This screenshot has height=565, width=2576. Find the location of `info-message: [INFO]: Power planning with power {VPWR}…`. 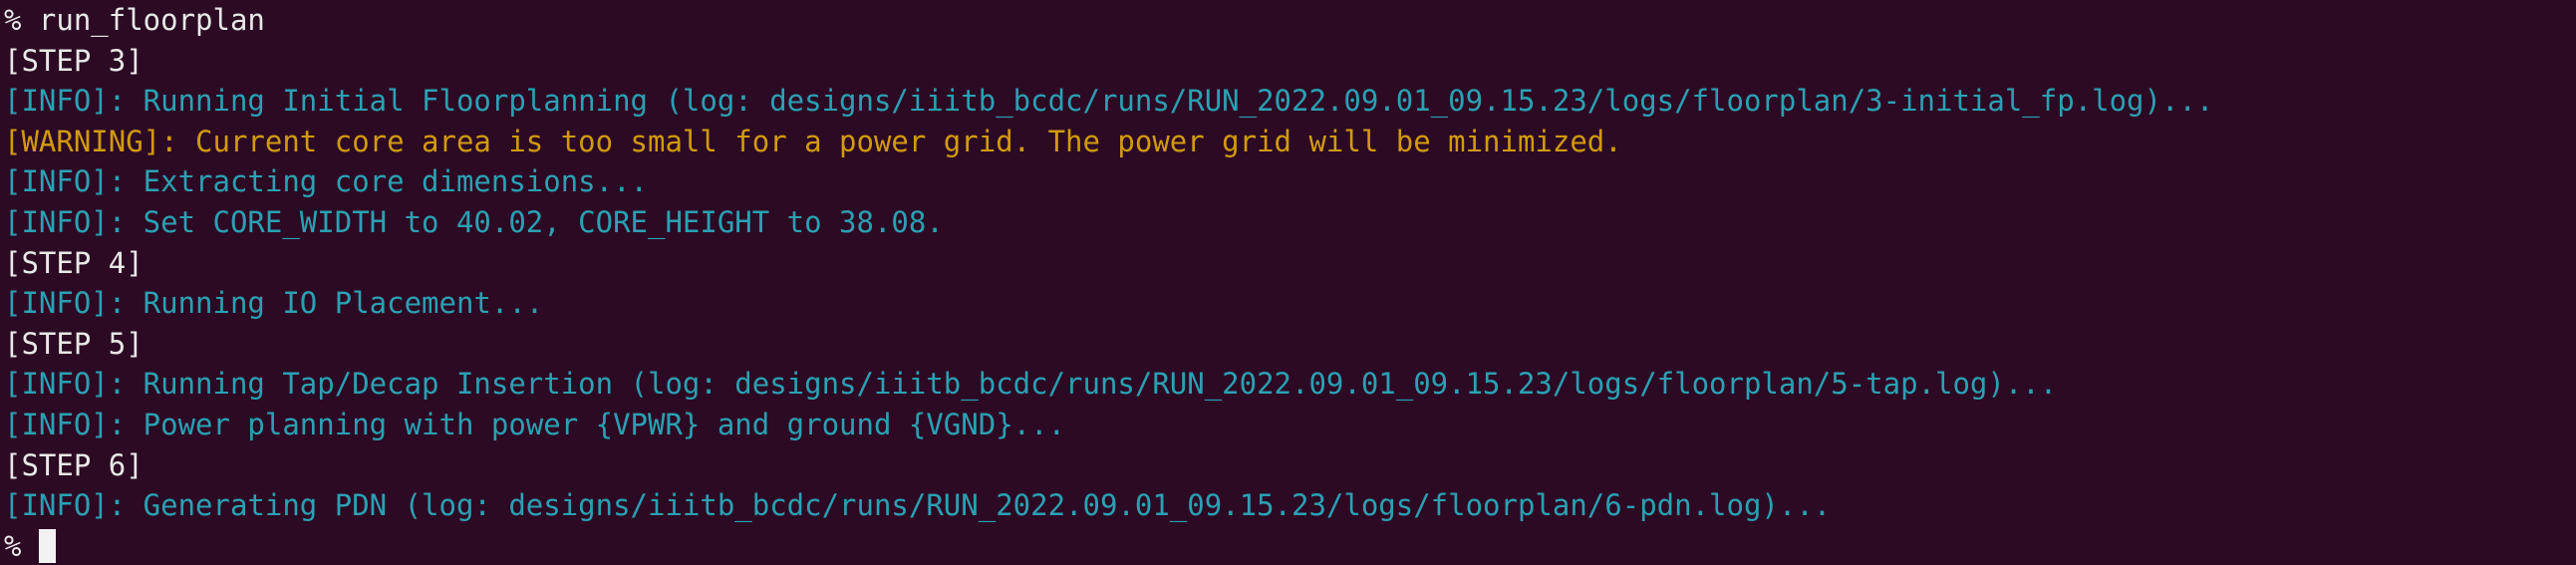

info-message: [INFO]: Power planning with power {VPWR}… is located at coordinates (535, 424).